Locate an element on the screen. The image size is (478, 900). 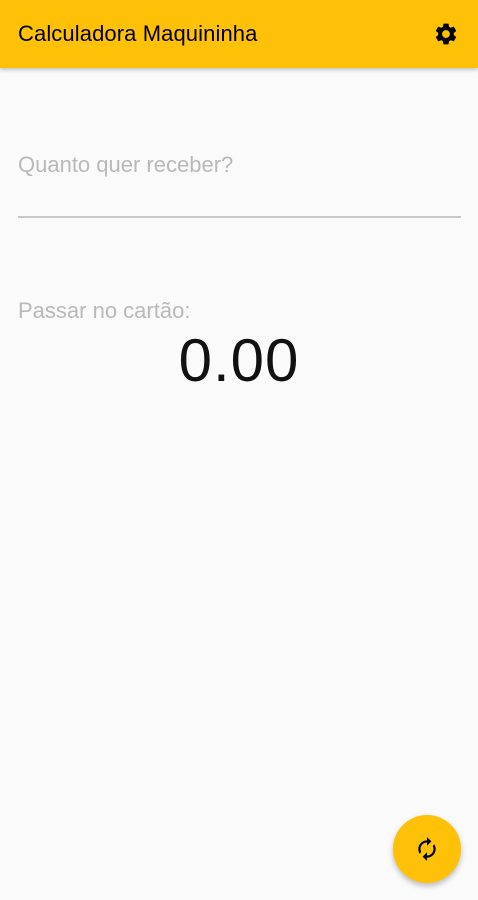
result-label: Passar no cartão: is located at coordinates (104, 310).